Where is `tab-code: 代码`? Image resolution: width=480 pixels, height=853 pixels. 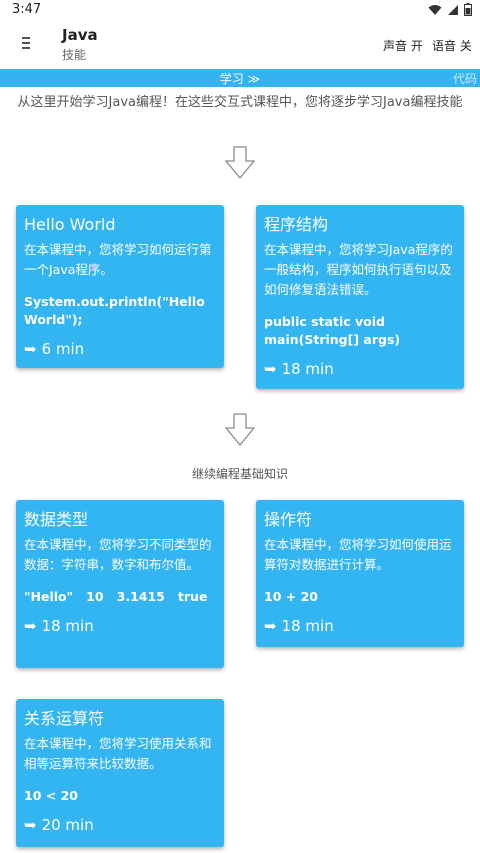 tab-code: 代码 is located at coordinates (465, 78).